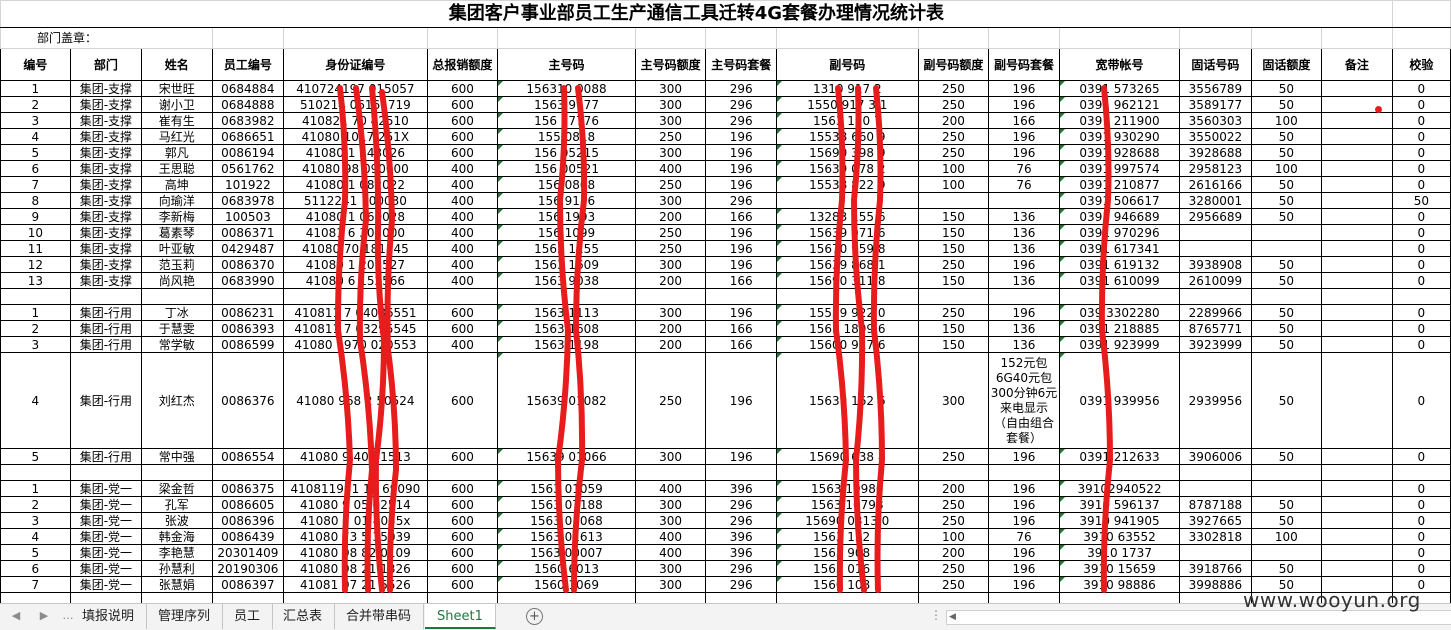 The height and width of the screenshot is (630, 1451). I want to click on column-header: 校验, so click(1421, 64).